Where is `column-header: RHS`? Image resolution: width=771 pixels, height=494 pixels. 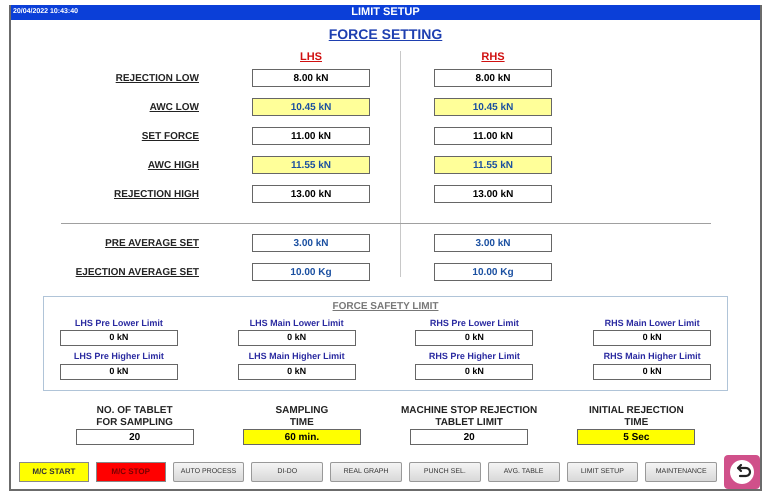
column-header: RHS is located at coordinates (493, 57).